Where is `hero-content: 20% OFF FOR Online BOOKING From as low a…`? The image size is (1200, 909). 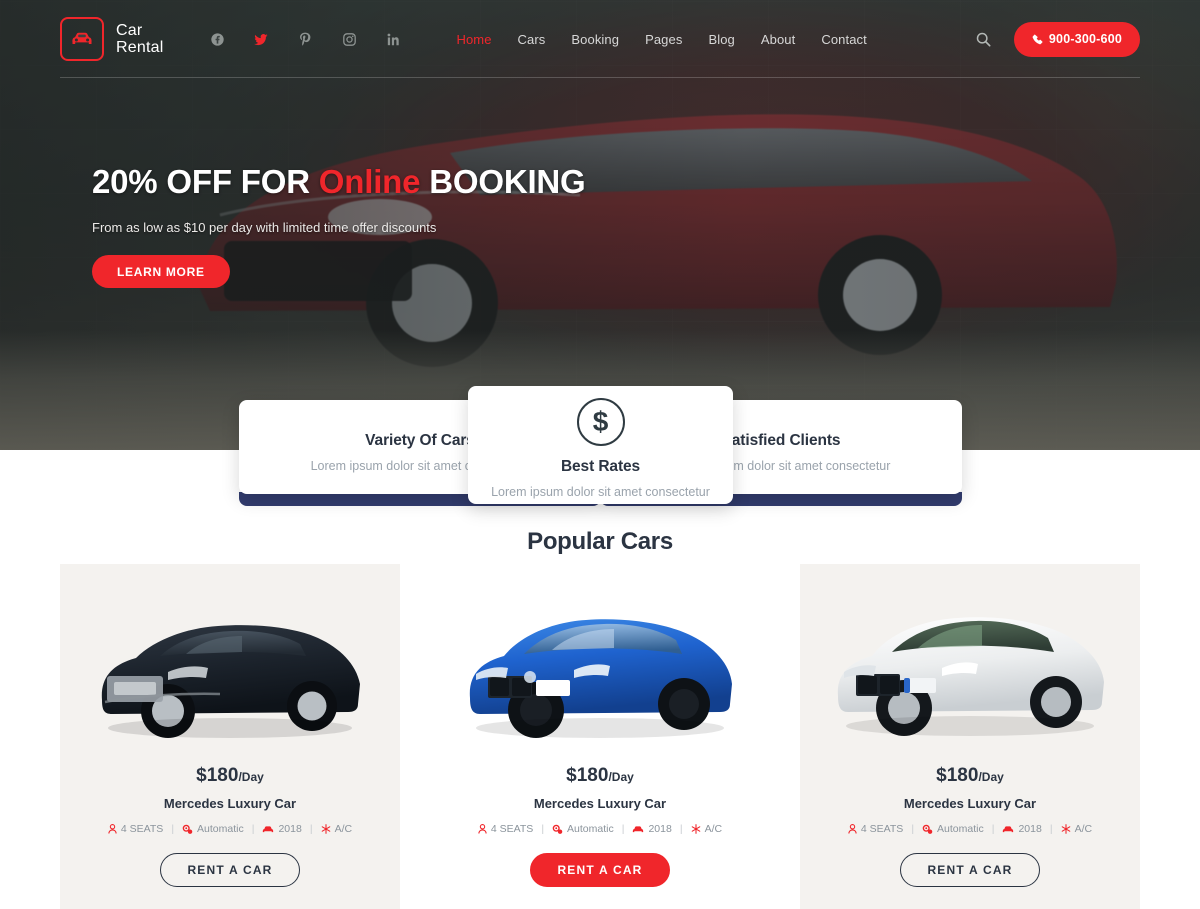
hero-content: 20% OFF FOR Online BOOKING From as low a… is located at coordinates (339, 225).